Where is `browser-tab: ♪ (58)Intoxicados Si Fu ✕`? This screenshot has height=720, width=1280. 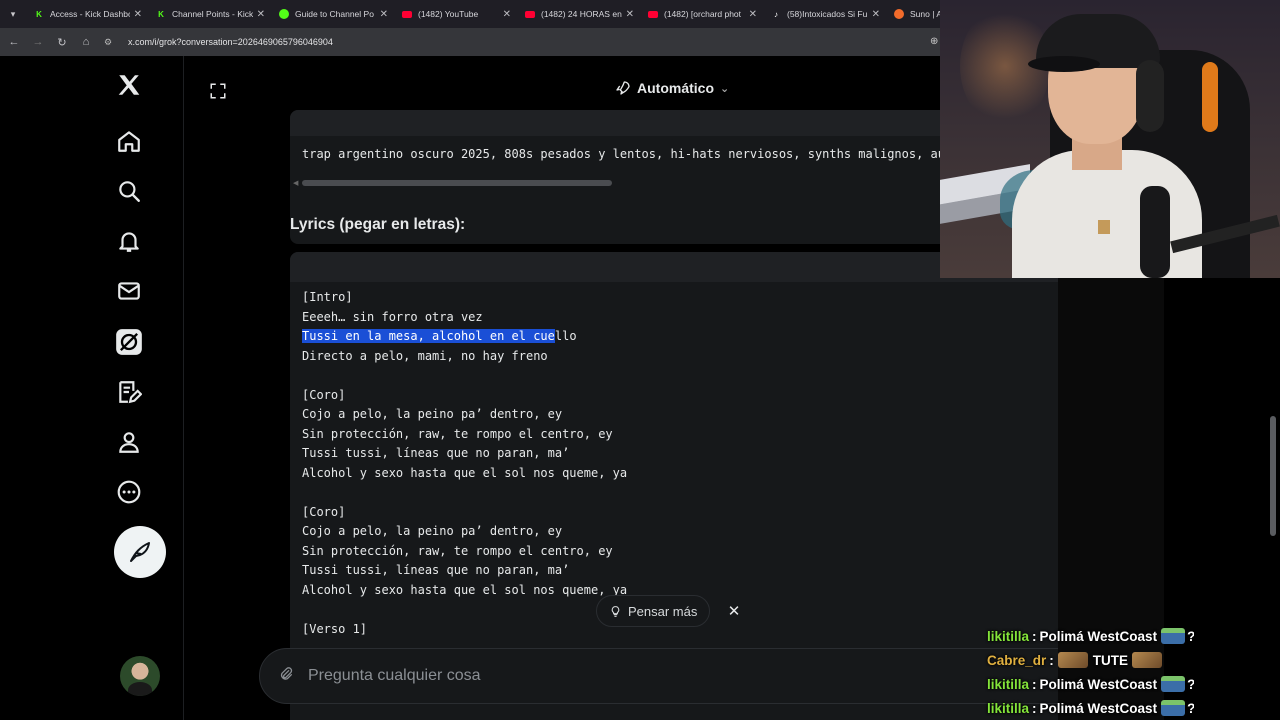
browser-tab: ♪ (58)Intoxicados Si Fu ✕ is located at coordinates (824, 14).